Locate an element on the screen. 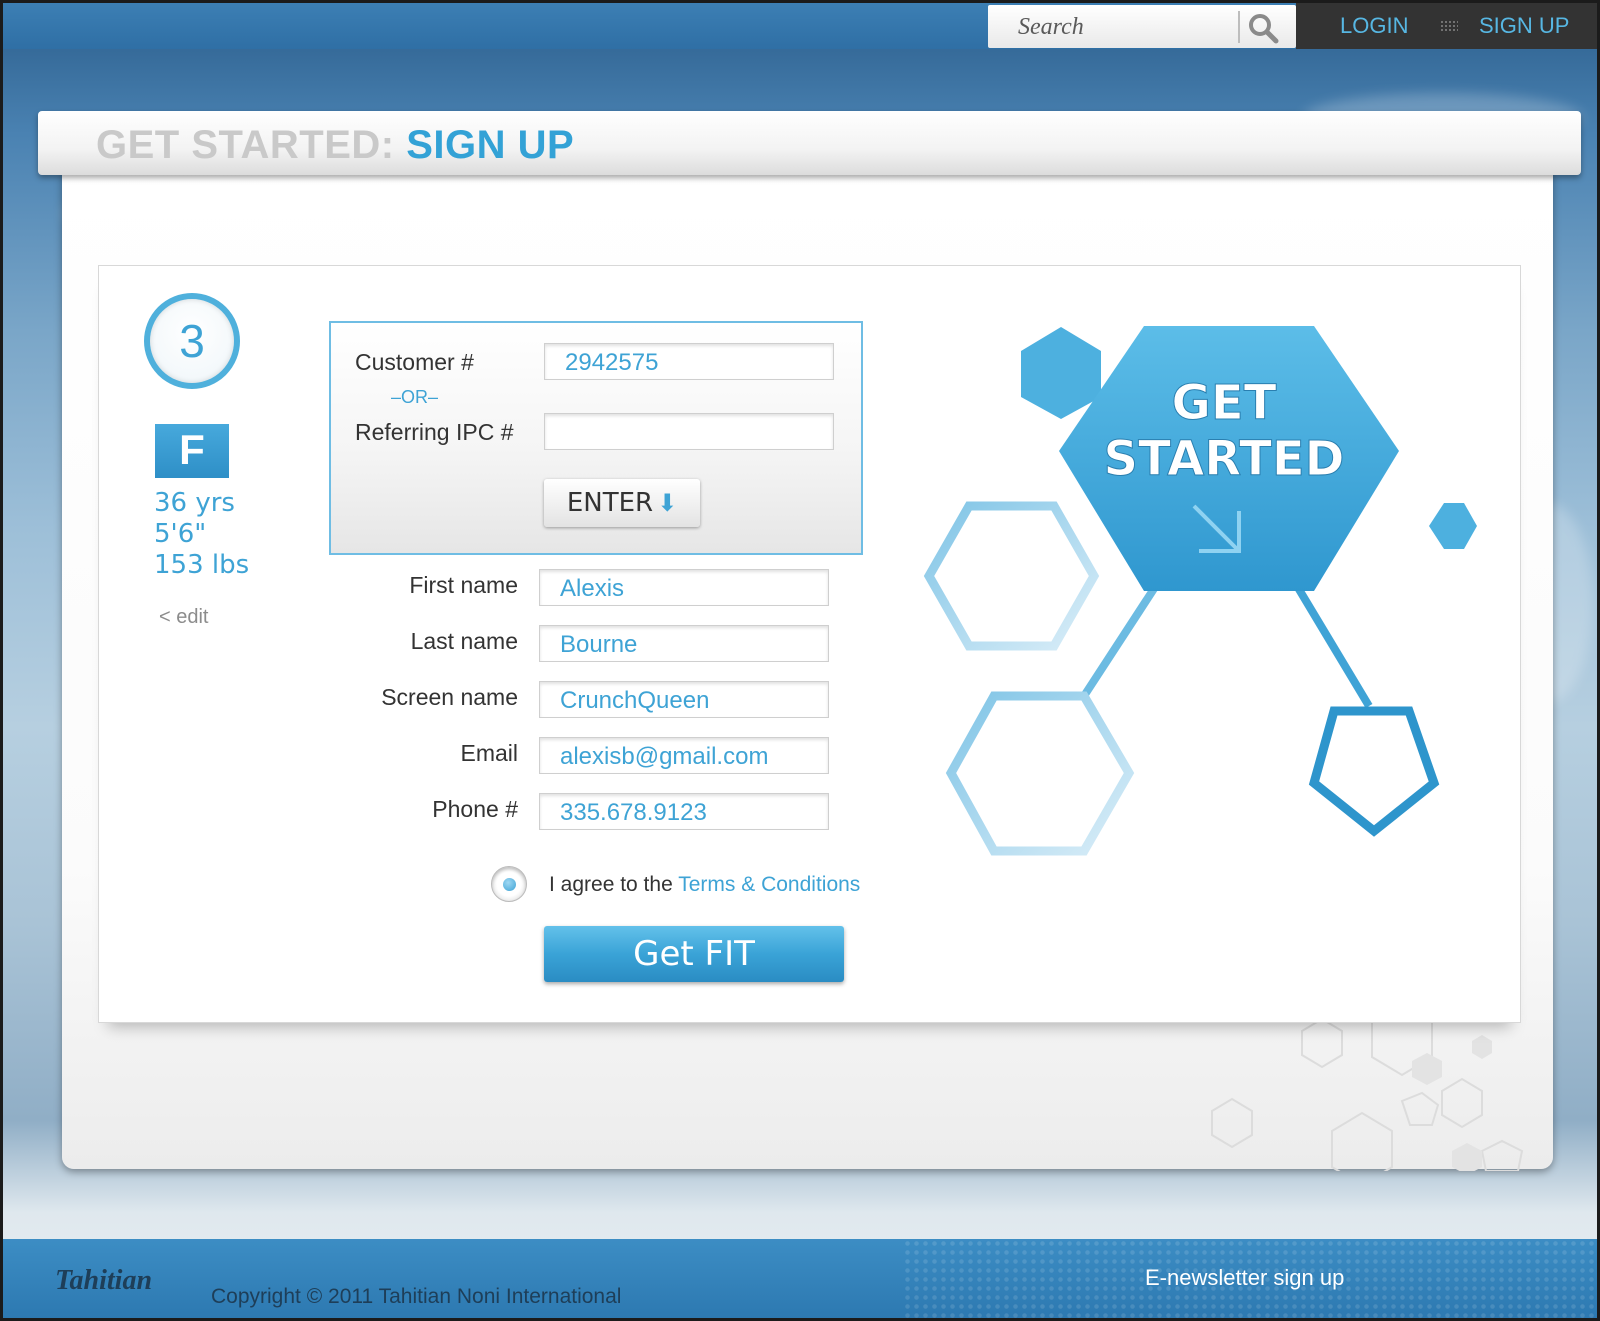 This screenshot has width=1600, height=1321. page-title-main: SIGN UP is located at coordinates (490, 145).